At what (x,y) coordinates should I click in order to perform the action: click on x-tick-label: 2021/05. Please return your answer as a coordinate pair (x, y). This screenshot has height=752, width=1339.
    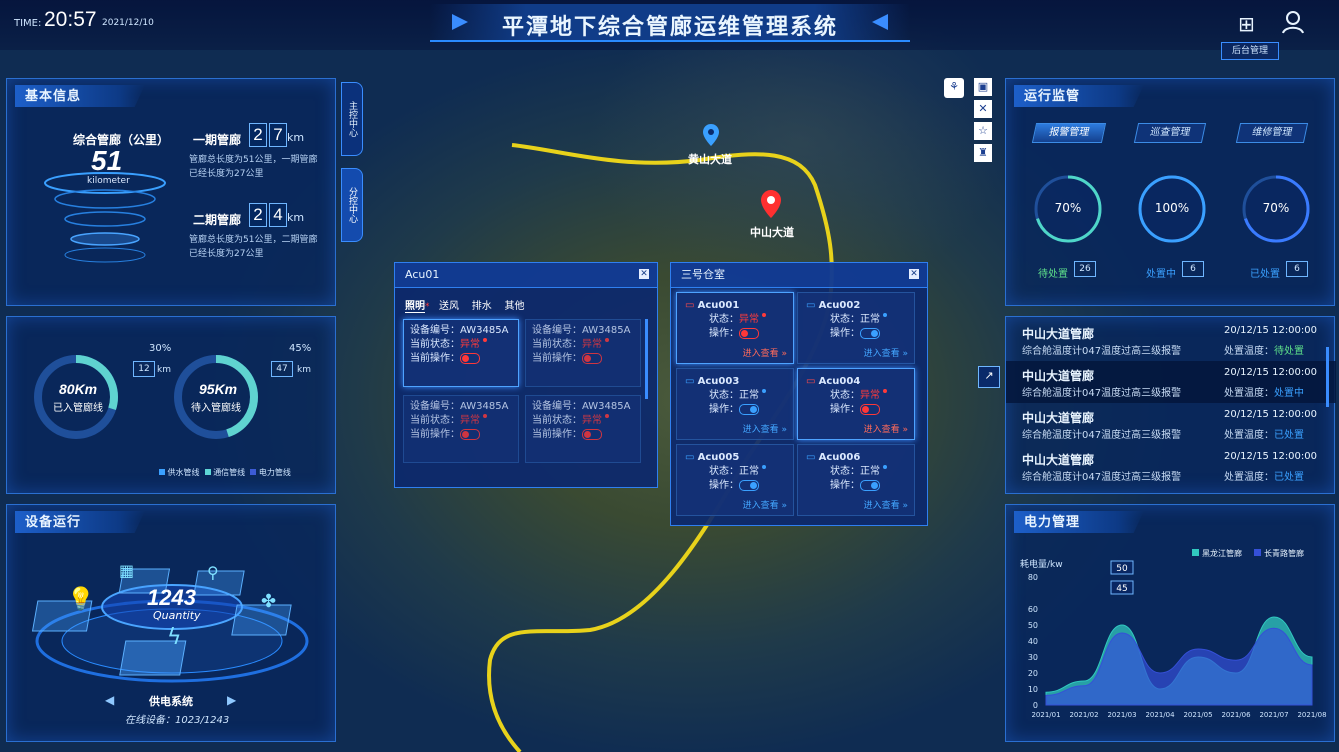
    Looking at the image, I should click on (1197, 715).